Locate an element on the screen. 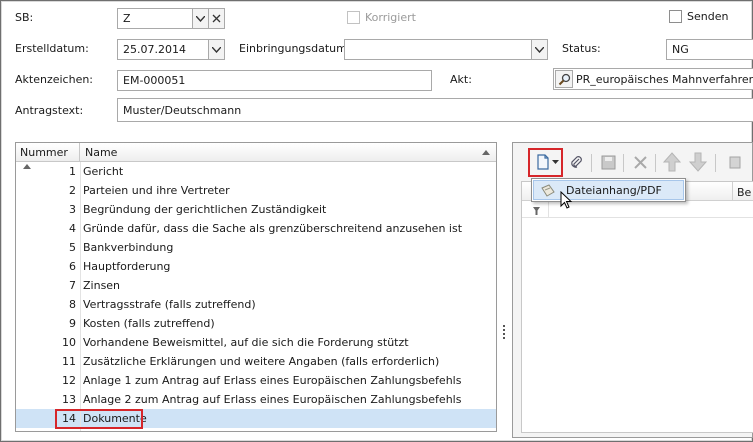  akt-label: Akt: is located at coordinates (461, 79).